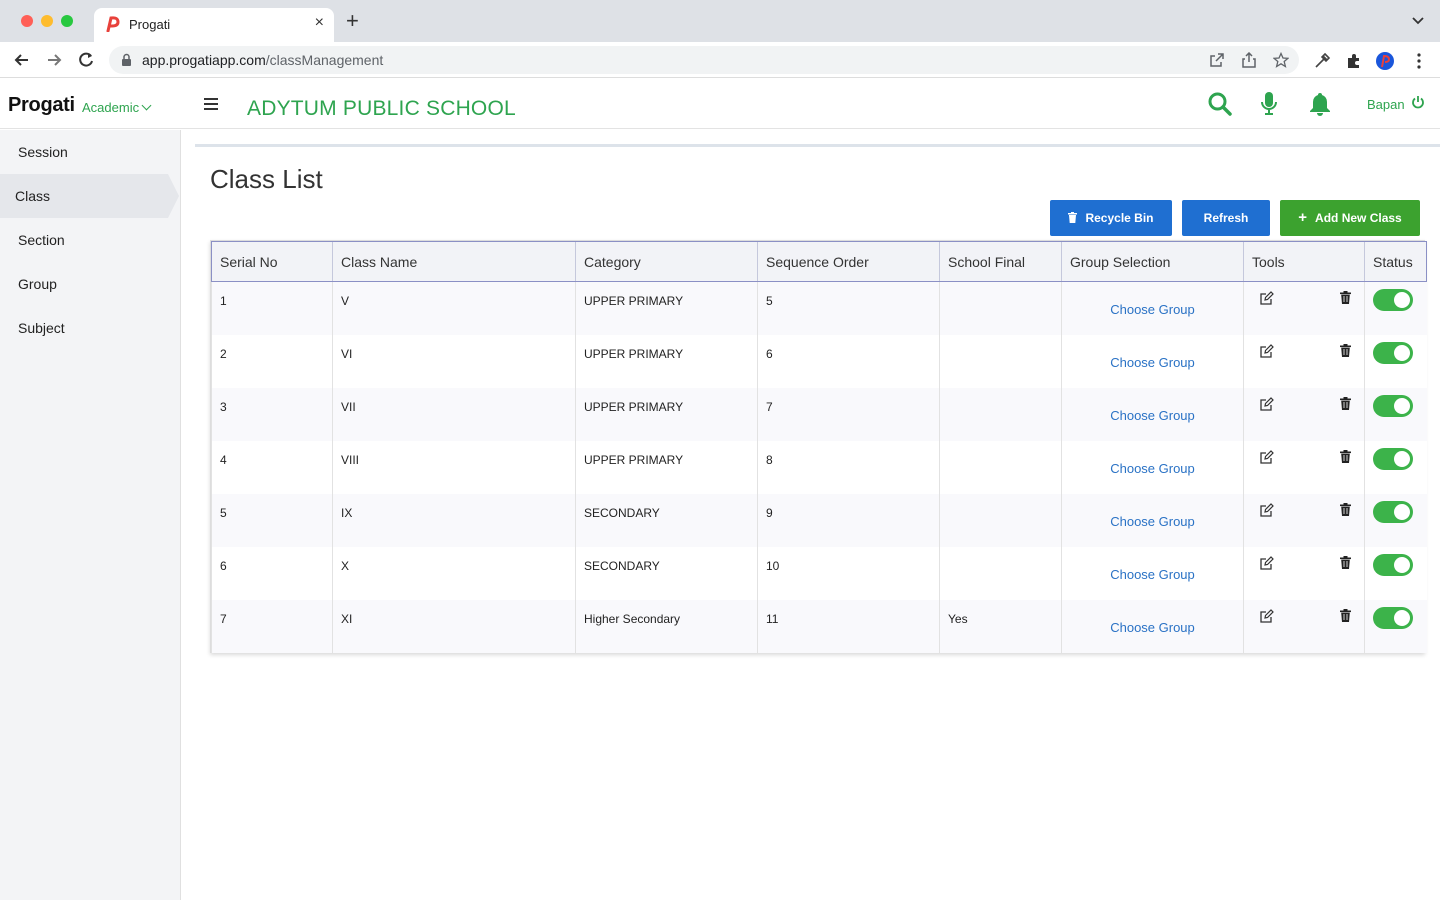 The height and width of the screenshot is (900, 1440). What do you see at coordinates (1220, 104) in the screenshot?
I see `search-icon` at bounding box center [1220, 104].